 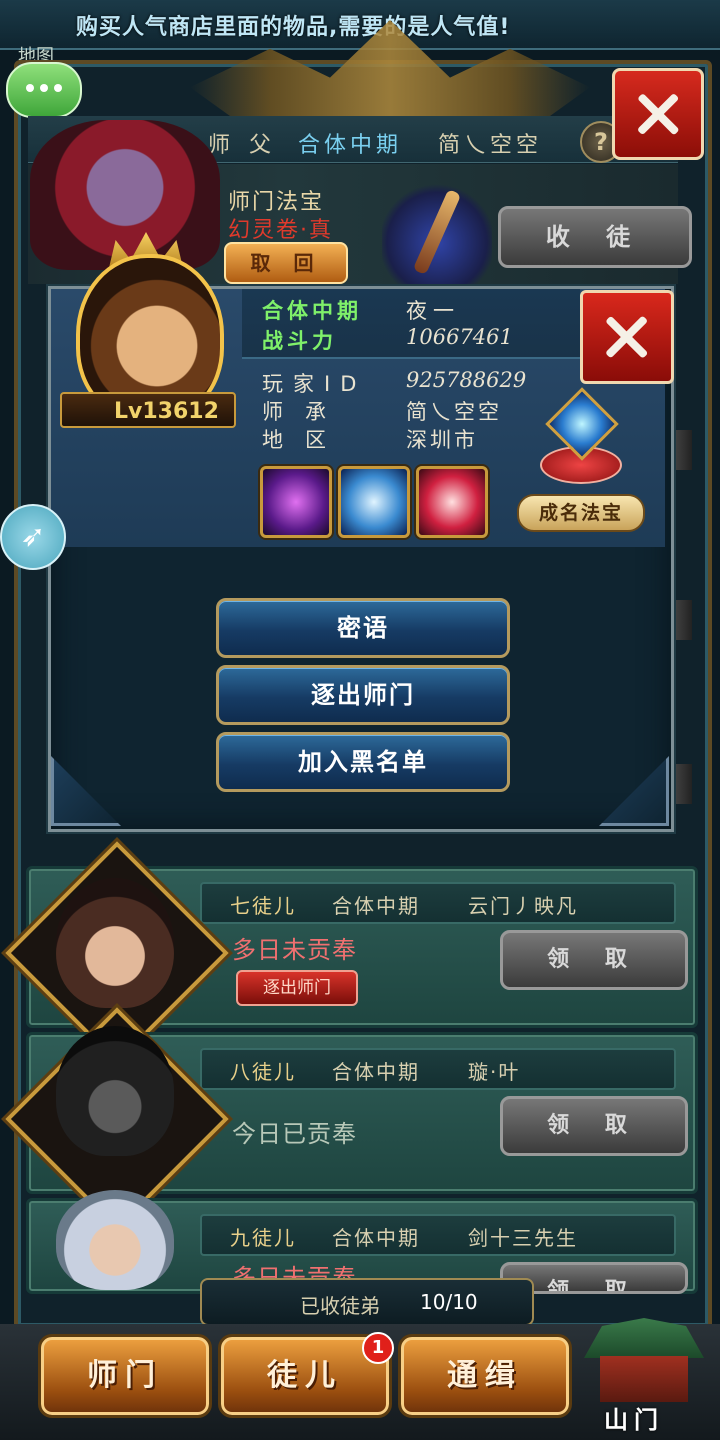 I want to click on disciple-count-value: 10/10, so click(x=449, y=1302).